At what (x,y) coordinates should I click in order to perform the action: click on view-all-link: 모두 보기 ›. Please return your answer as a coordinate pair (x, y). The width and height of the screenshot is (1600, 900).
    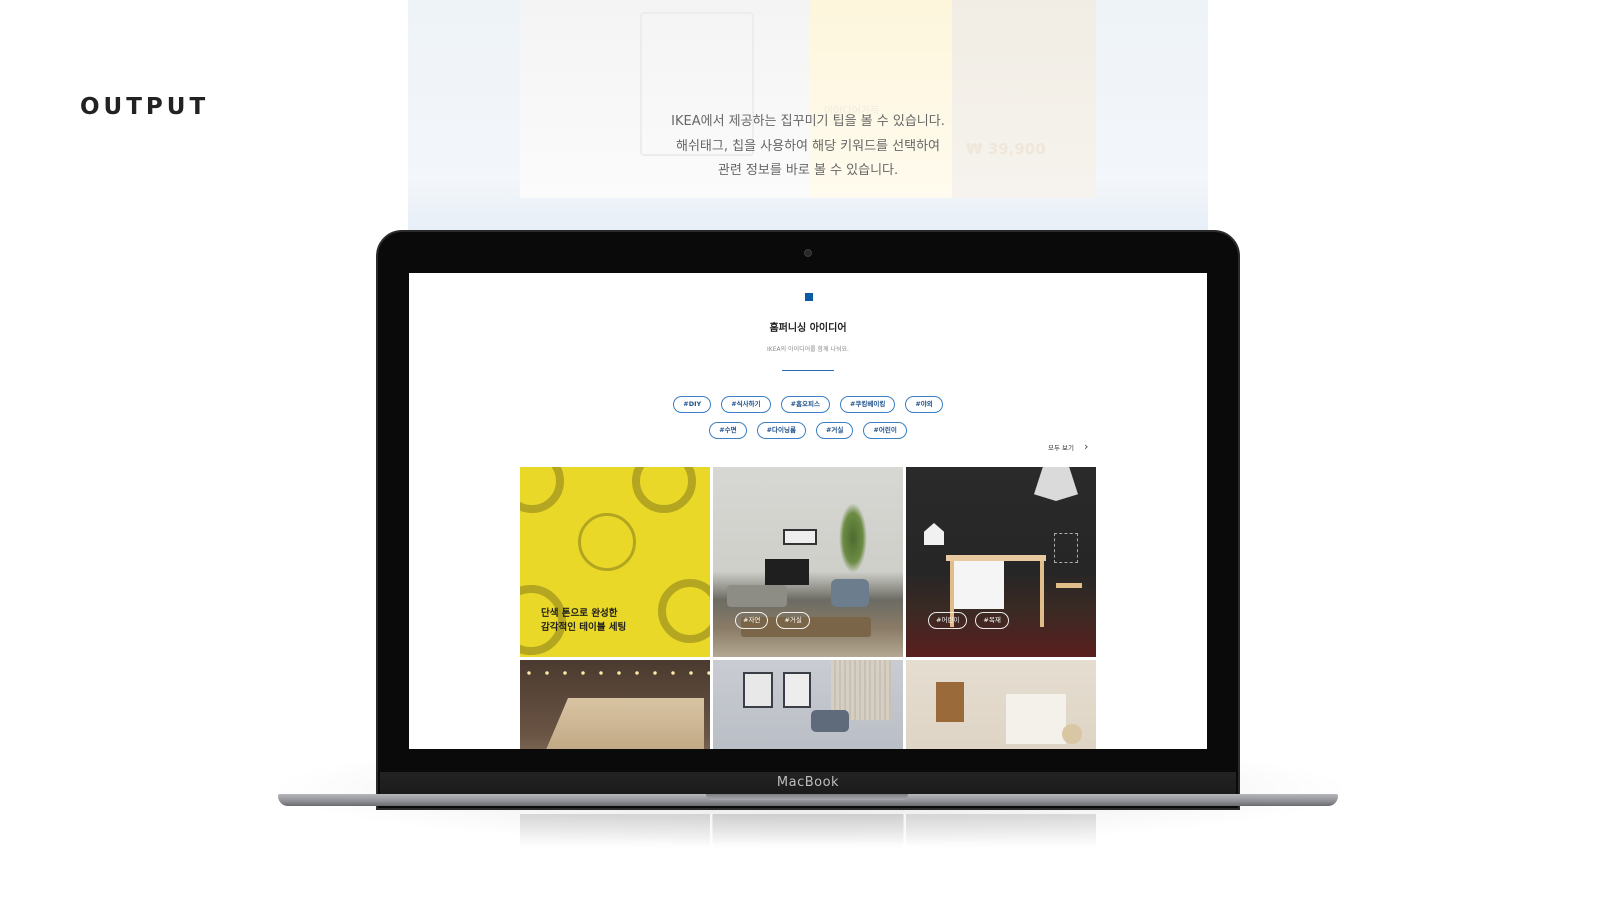
    Looking at the image, I should click on (1068, 446).